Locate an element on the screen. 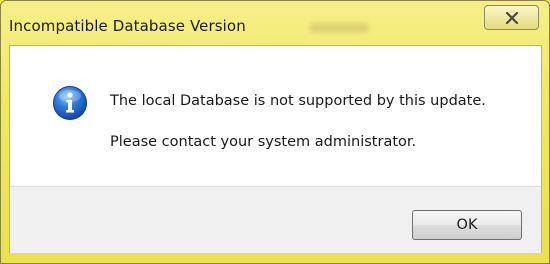  close-button is located at coordinates (511, 17).